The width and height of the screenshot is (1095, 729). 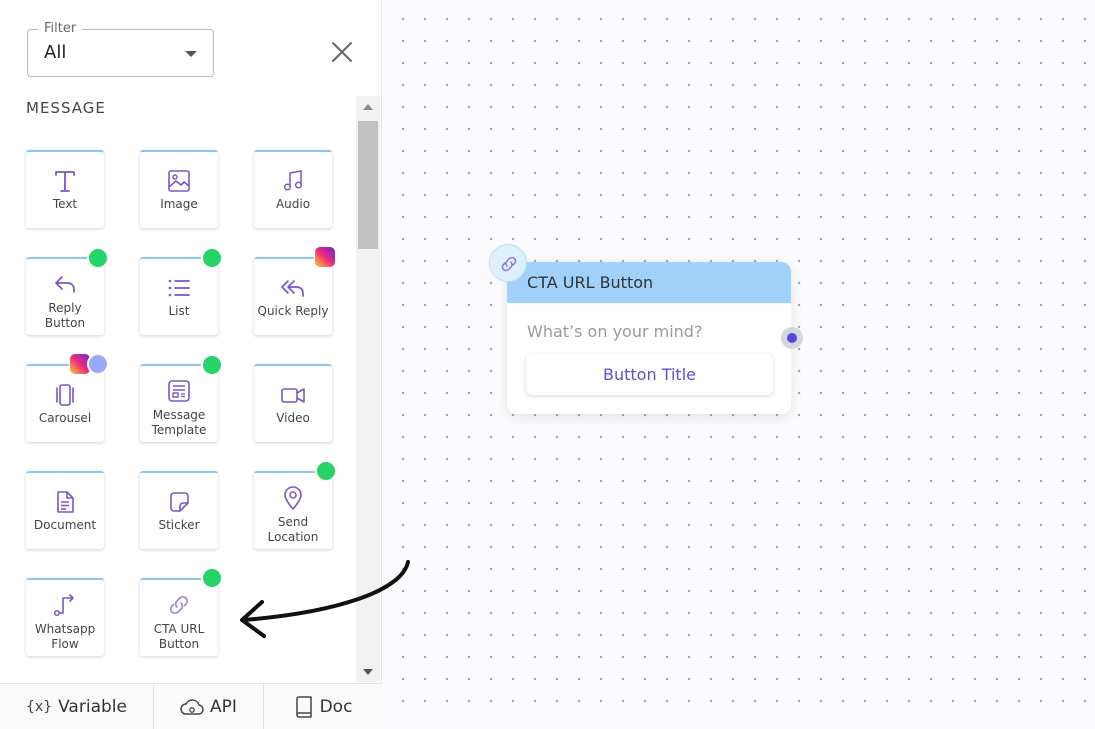 What do you see at coordinates (179, 288) in the screenshot?
I see `list-icon` at bounding box center [179, 288].